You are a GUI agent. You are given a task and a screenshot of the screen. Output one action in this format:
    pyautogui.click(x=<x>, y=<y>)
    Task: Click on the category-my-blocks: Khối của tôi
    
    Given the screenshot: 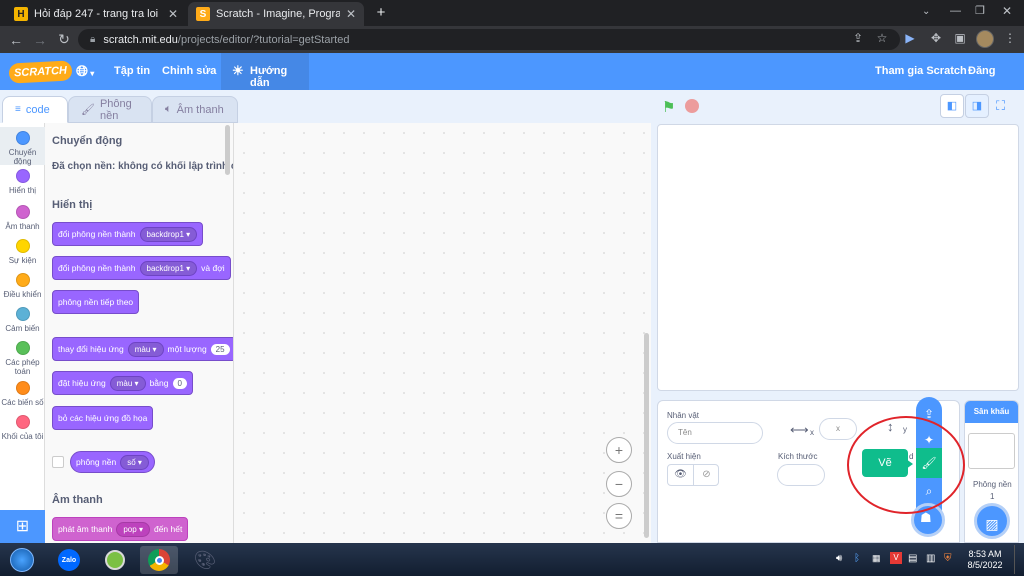 What is the action you would take?
    pyautogui.click(x=22, y=428)
    